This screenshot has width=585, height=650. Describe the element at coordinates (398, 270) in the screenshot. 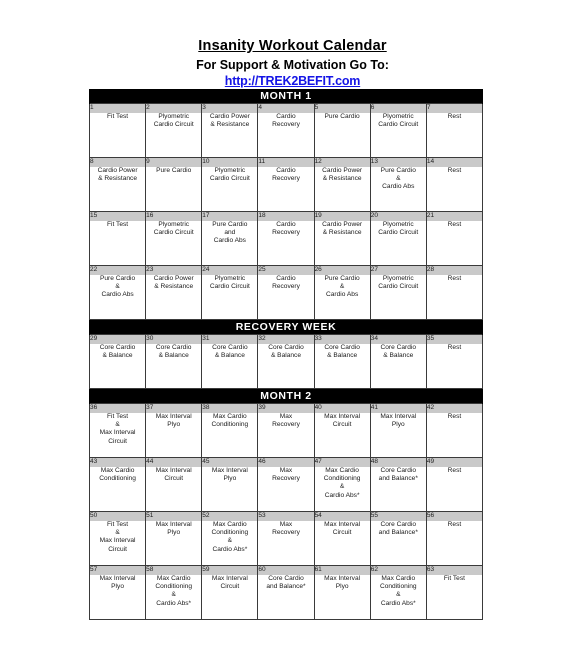

I see `day-number: 27` at that location.